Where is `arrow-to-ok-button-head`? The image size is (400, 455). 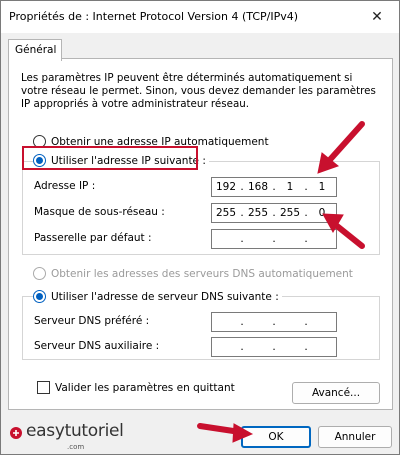 arrow-to-ok-button-head is located at coordinates (243, 433).